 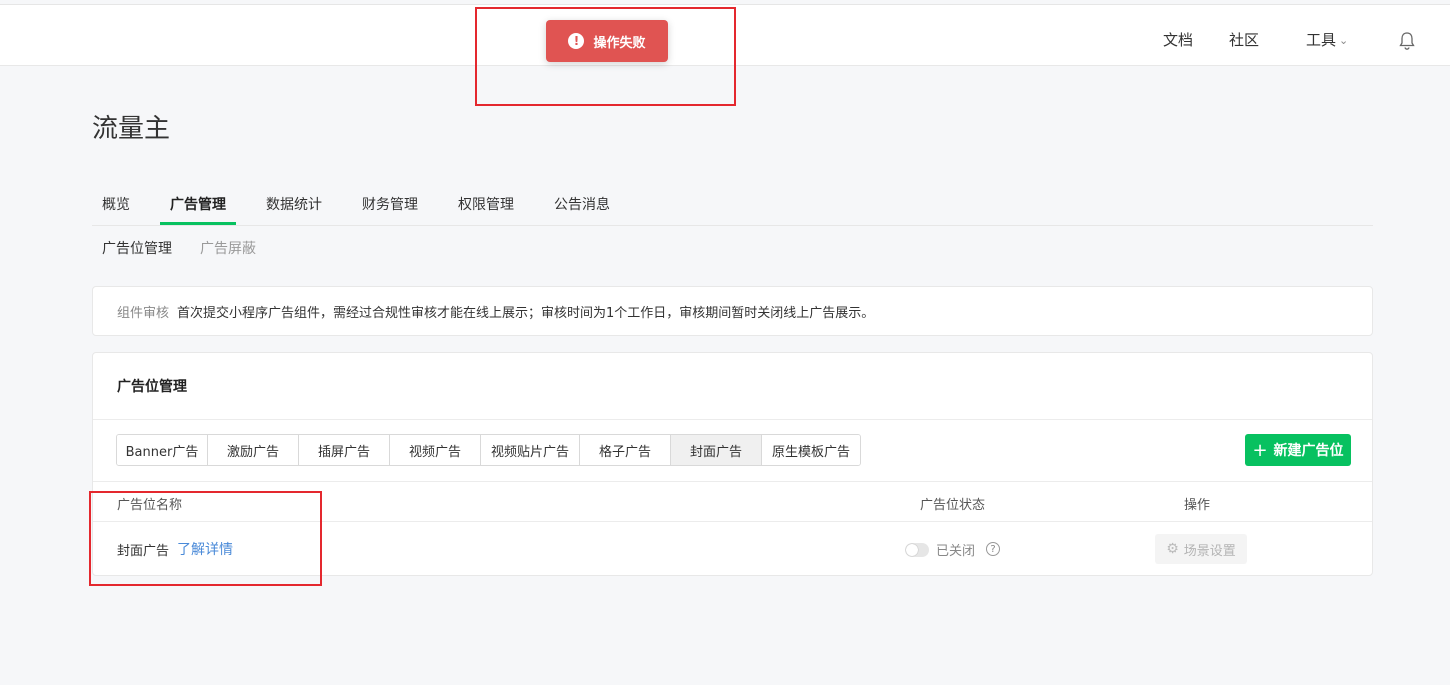 What do you see at coordinates (811, 450) in the screenshot?
I see `ad-type-native-template: 原生模板广告` at bounding box center [811, 450].